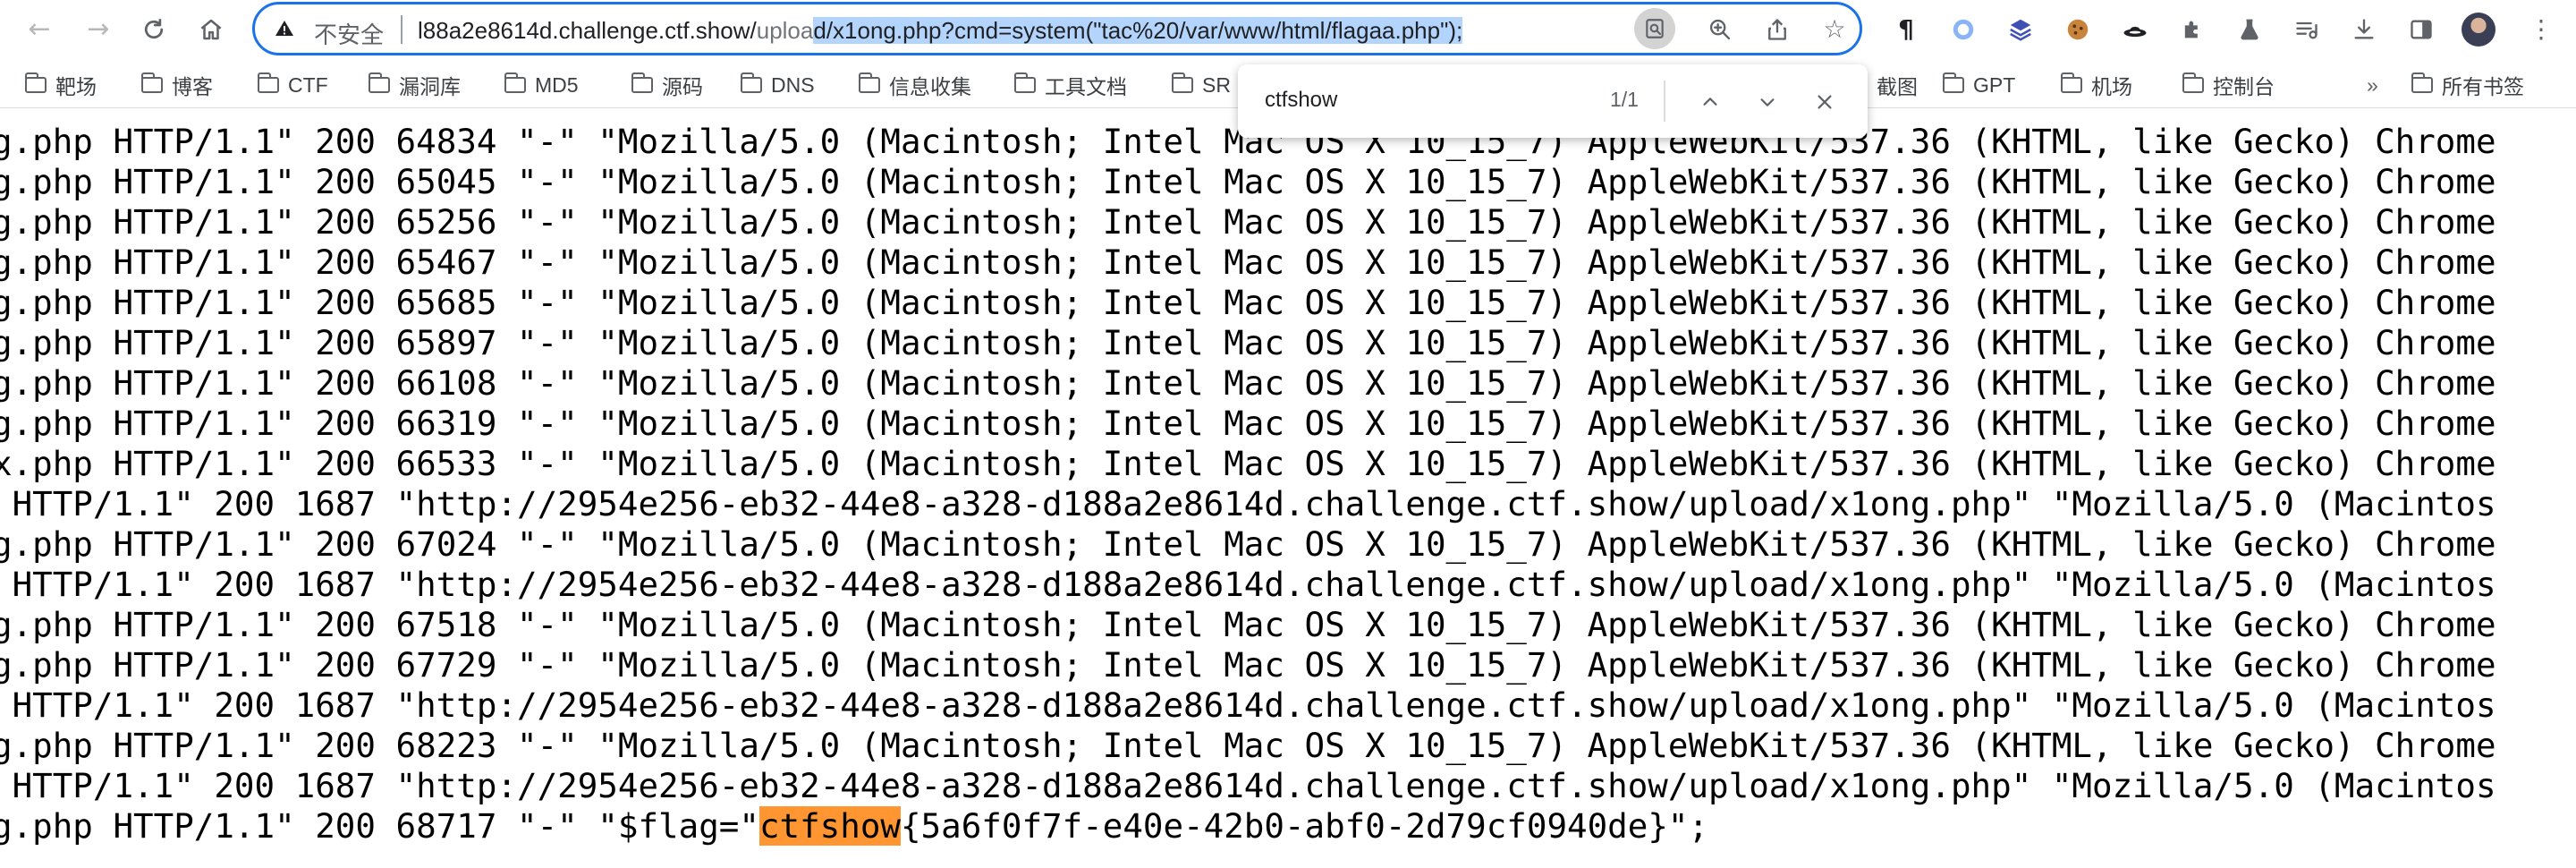 The width and height of the screenshot is (2576, 868). I want to click on flag-line-before: g.php HTTP/1.1" 200 68717 "-" "$flag=", so click(379, 826).